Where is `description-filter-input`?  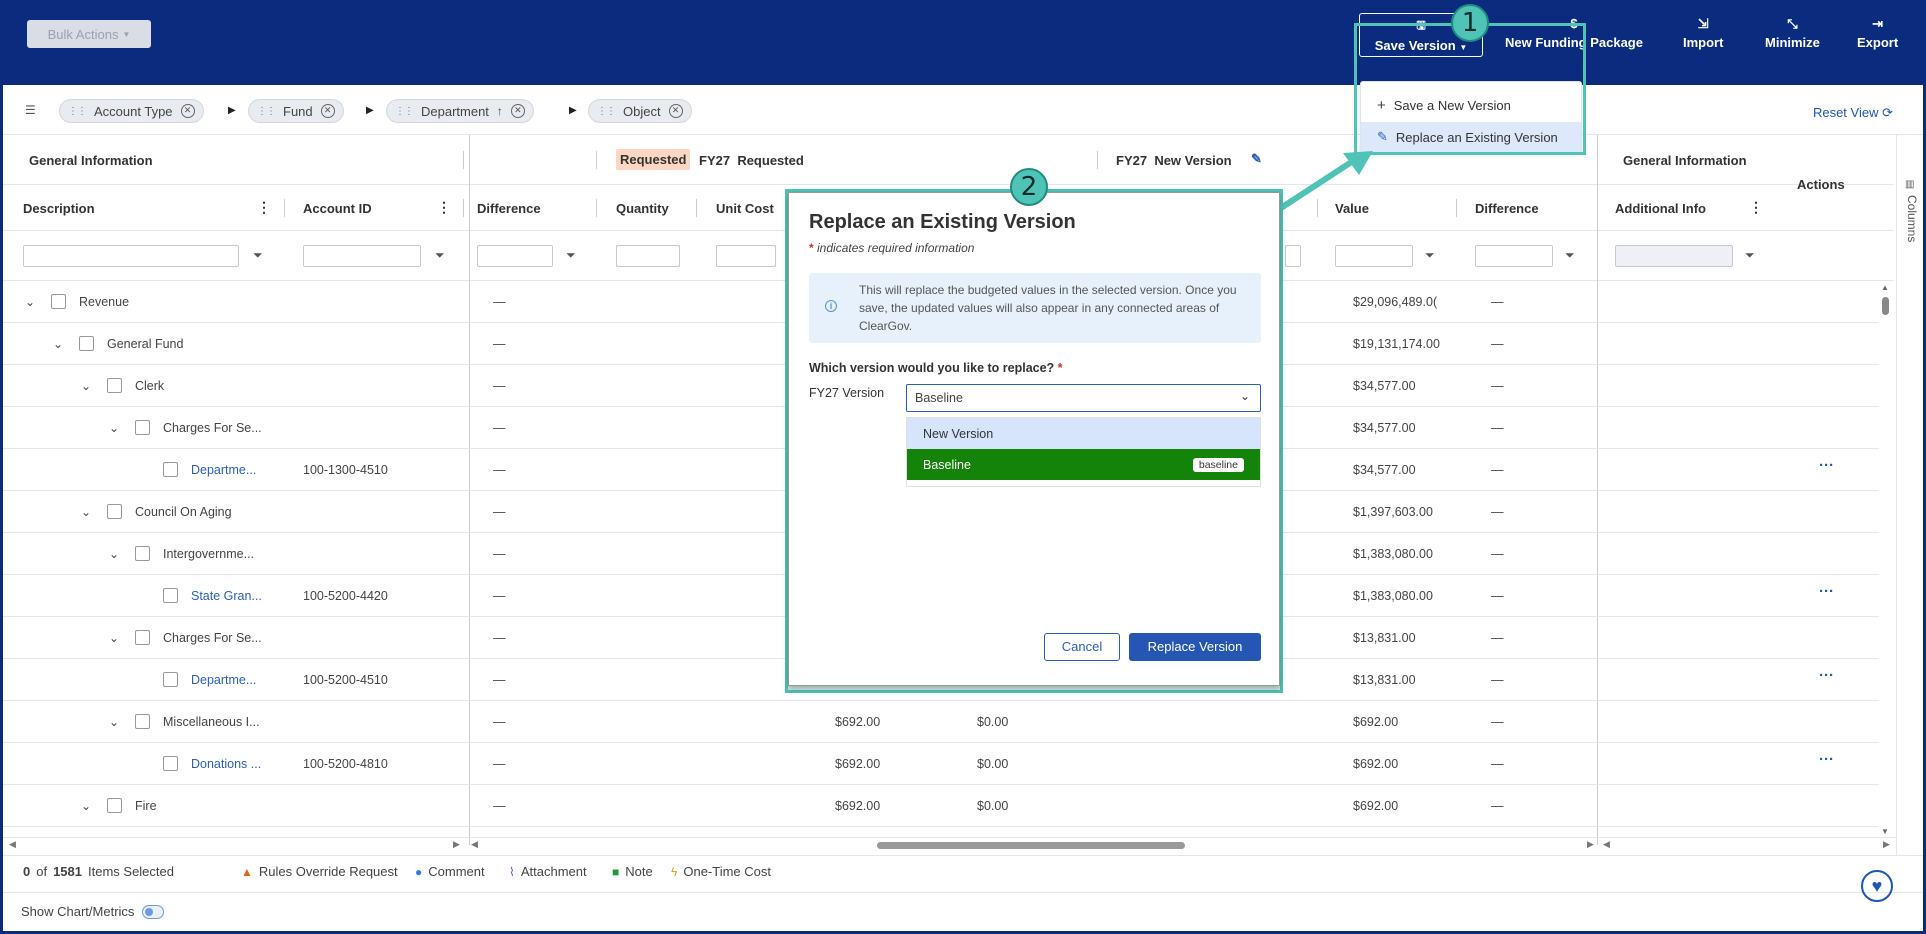 description-filter-input is located at coordinates (131, 256).